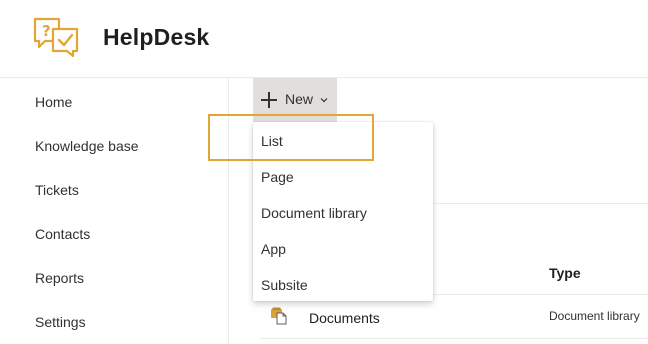 This screenshot has height=344, width=648. I want to click on plus-icon, so click(269, 100).